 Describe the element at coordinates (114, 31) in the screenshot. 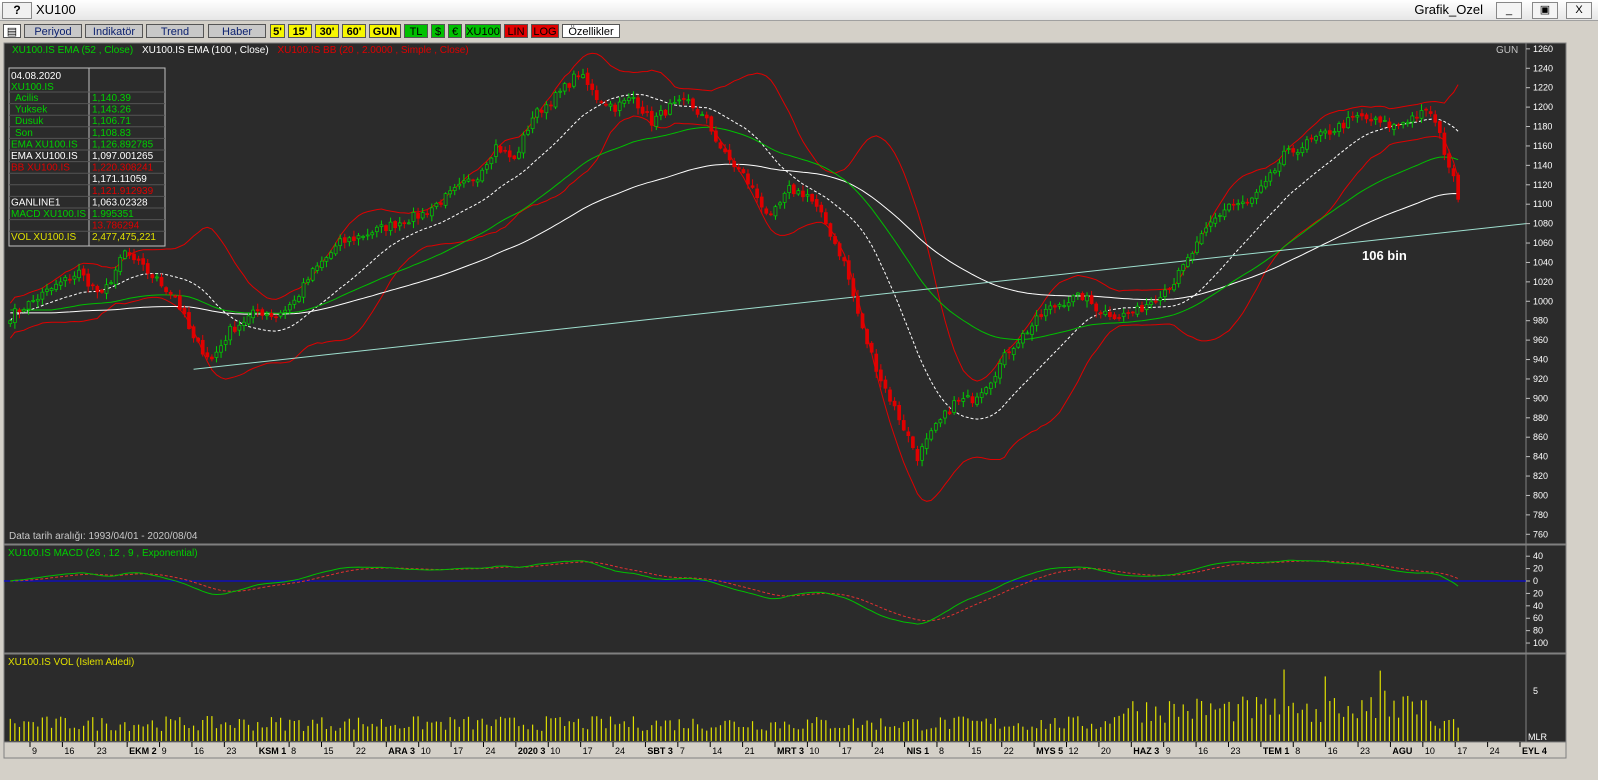

I see `toolbar-indicator-button: Indikatör` at that location.